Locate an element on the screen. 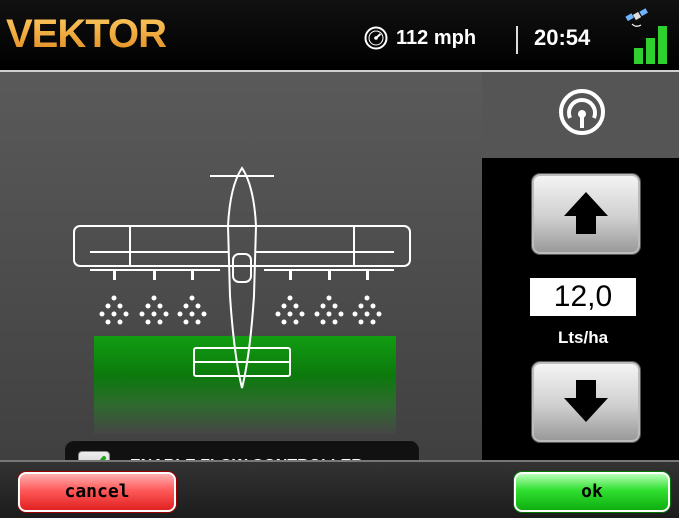  arrow-down-icon is located at coordinates (586, 401).